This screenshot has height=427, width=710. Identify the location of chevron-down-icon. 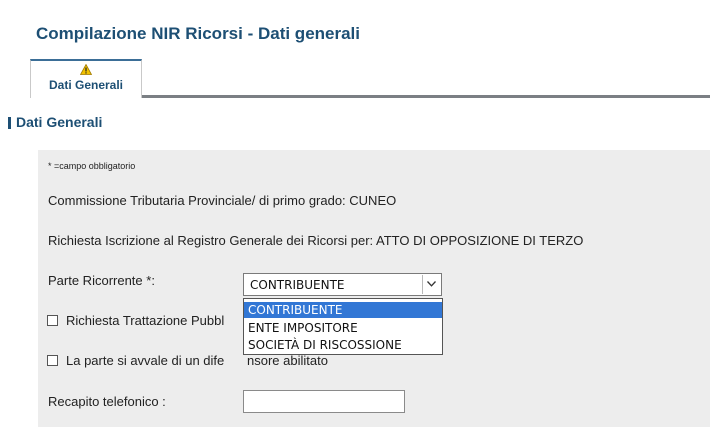
(431, 284).